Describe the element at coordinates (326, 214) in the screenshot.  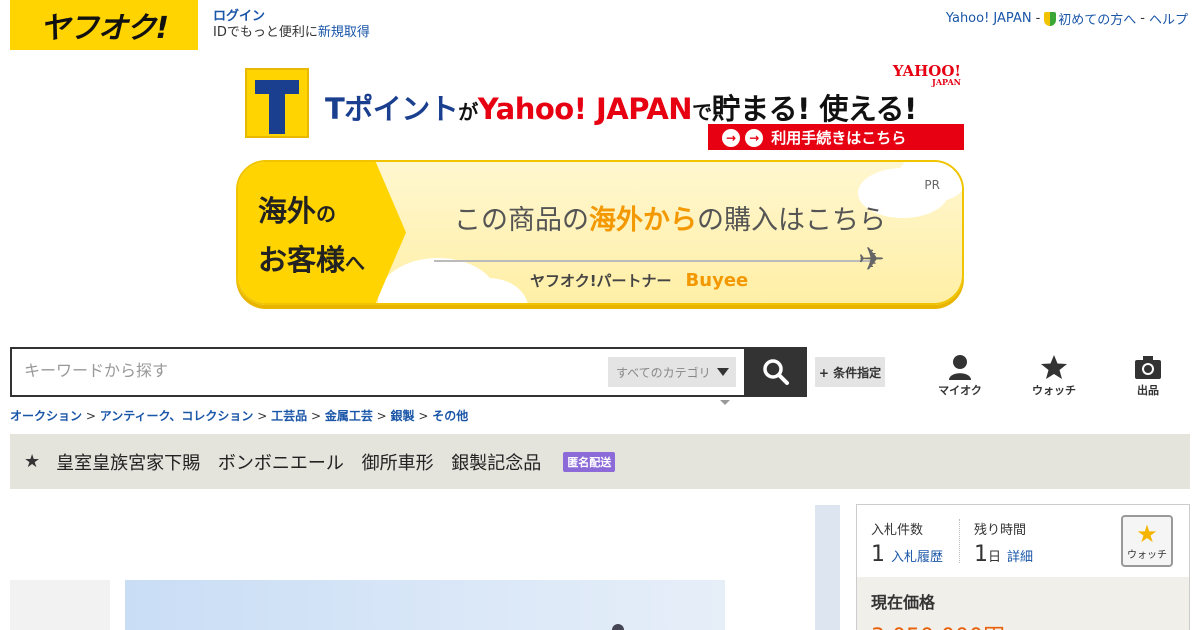
I see `overseas-no: の` at that location.